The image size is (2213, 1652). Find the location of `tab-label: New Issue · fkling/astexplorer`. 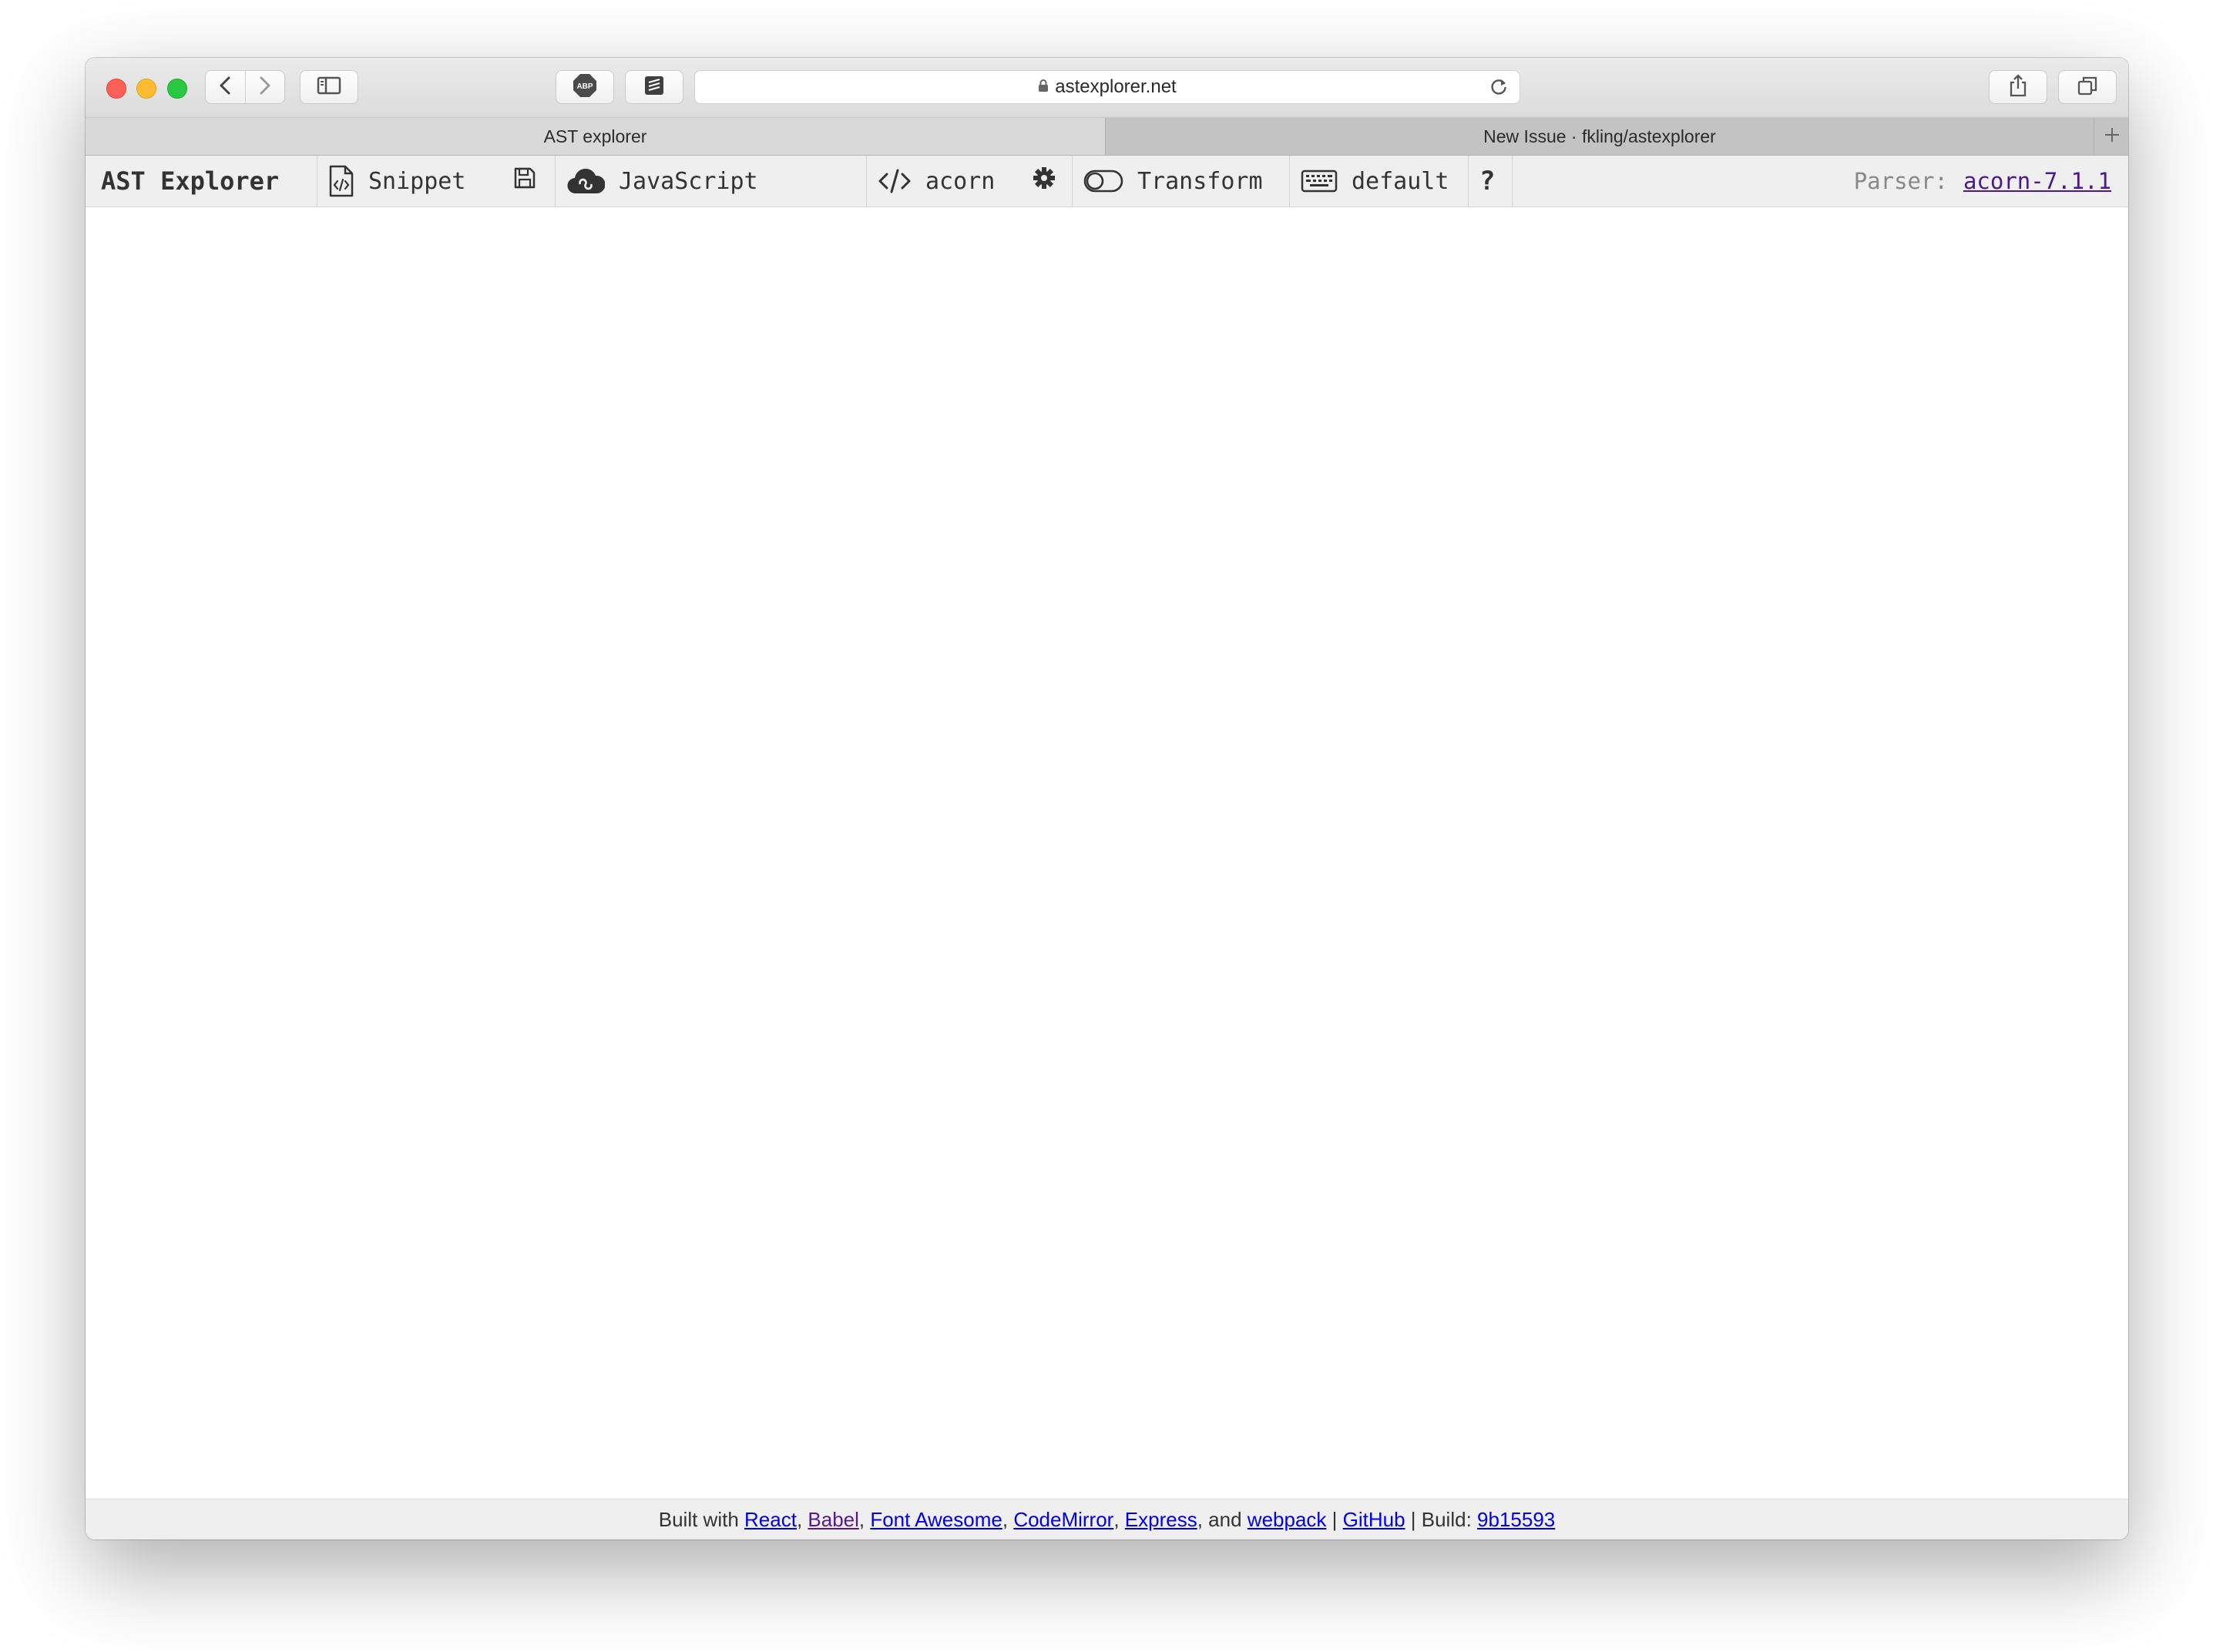

tab-label: New Issue · fkling/astexplorer is located at coordinates (1599, 136).